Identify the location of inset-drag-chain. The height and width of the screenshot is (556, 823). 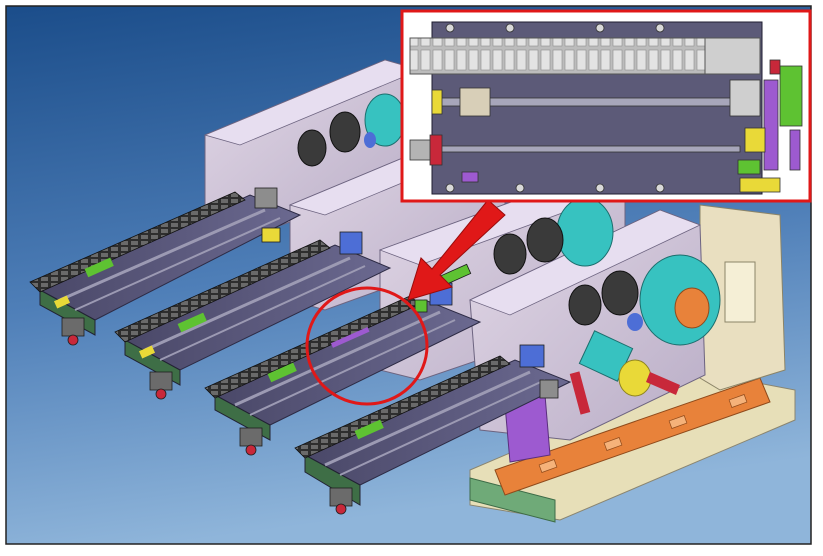
(560, 56).